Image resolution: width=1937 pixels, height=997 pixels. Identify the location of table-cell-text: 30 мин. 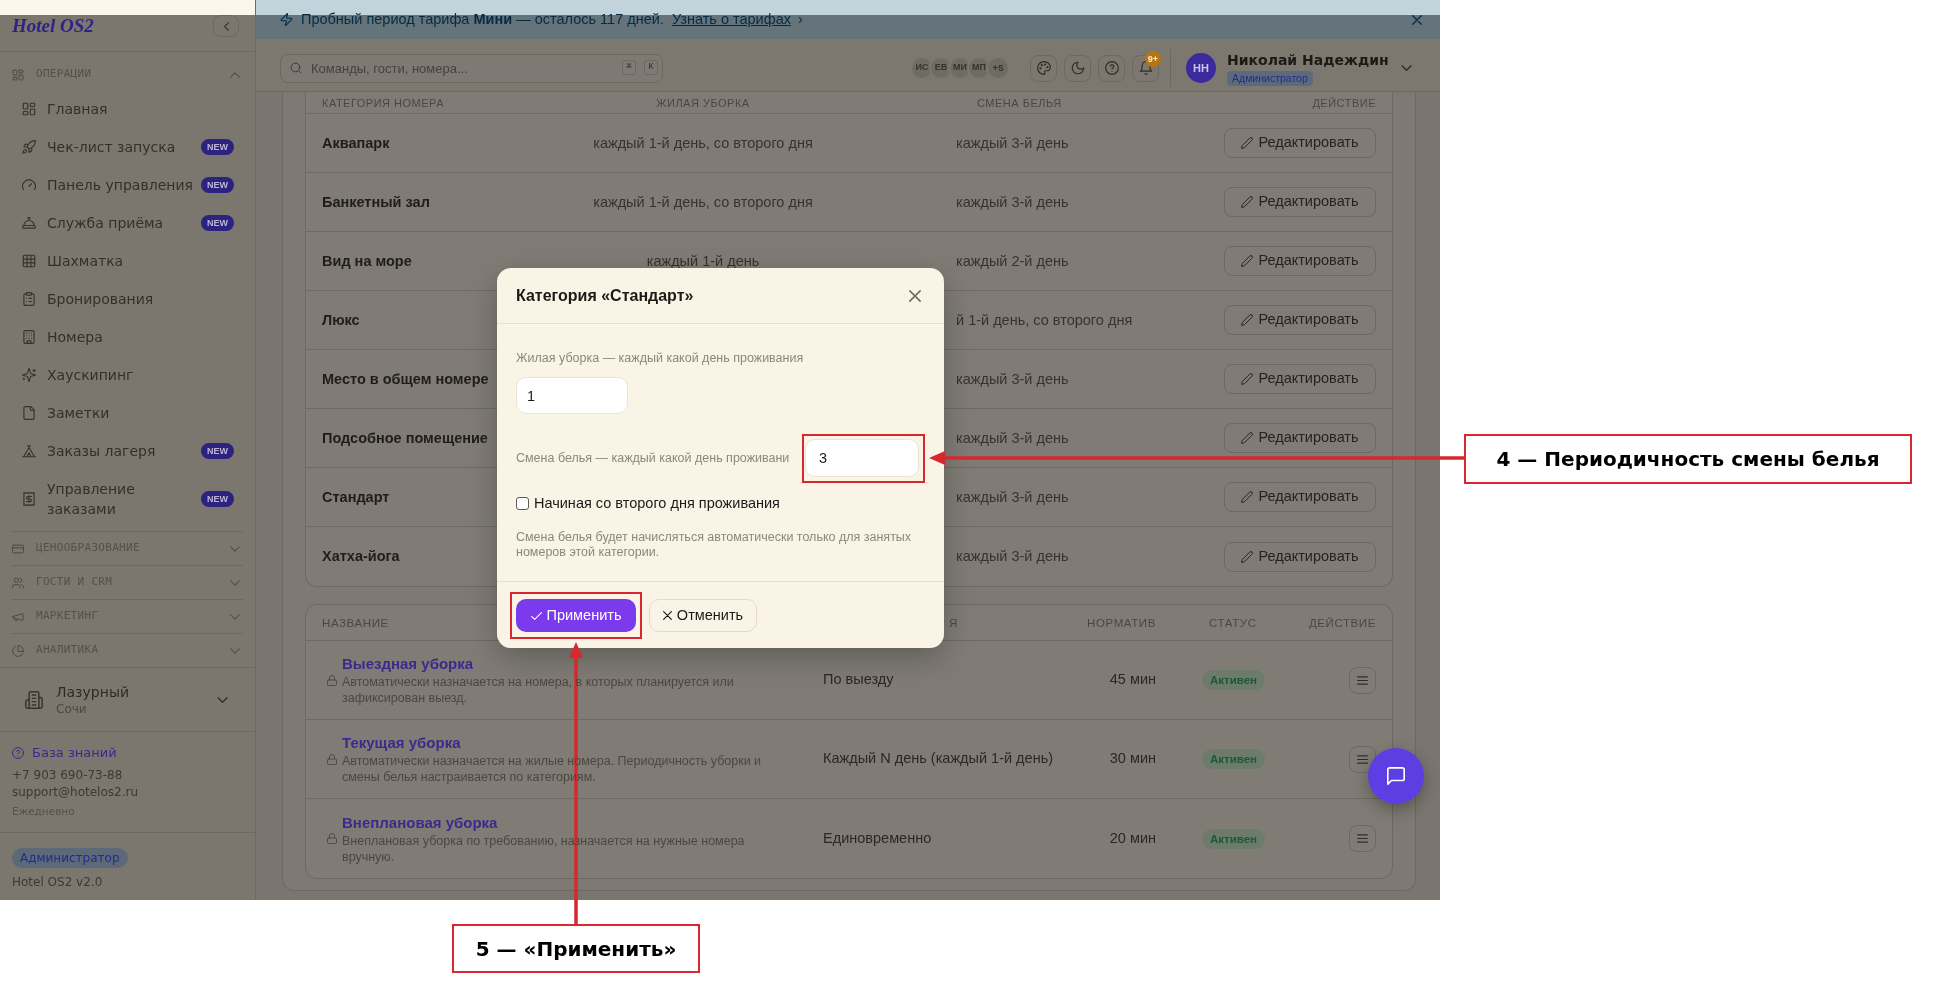
(1132, 759).